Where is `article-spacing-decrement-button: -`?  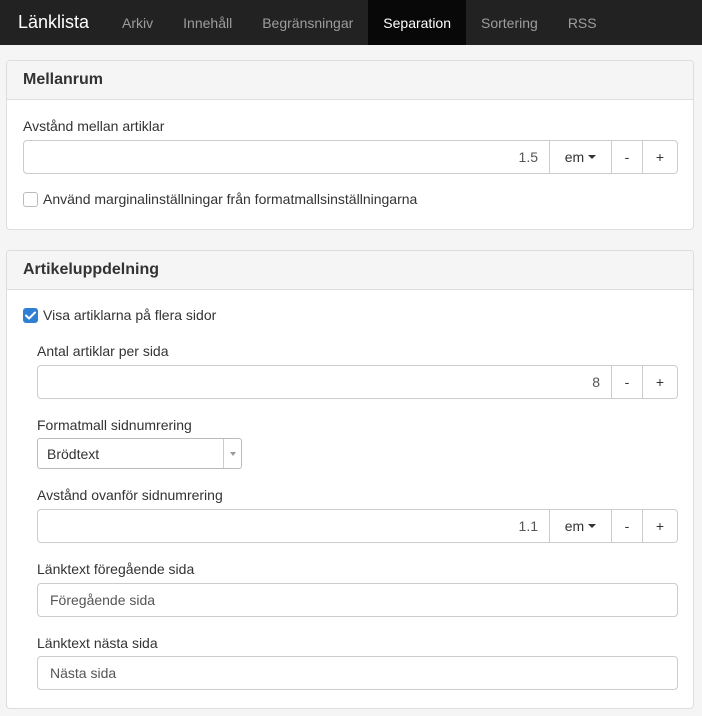
article-spacing-decrement-button: - is located at coordinates (627, 157).